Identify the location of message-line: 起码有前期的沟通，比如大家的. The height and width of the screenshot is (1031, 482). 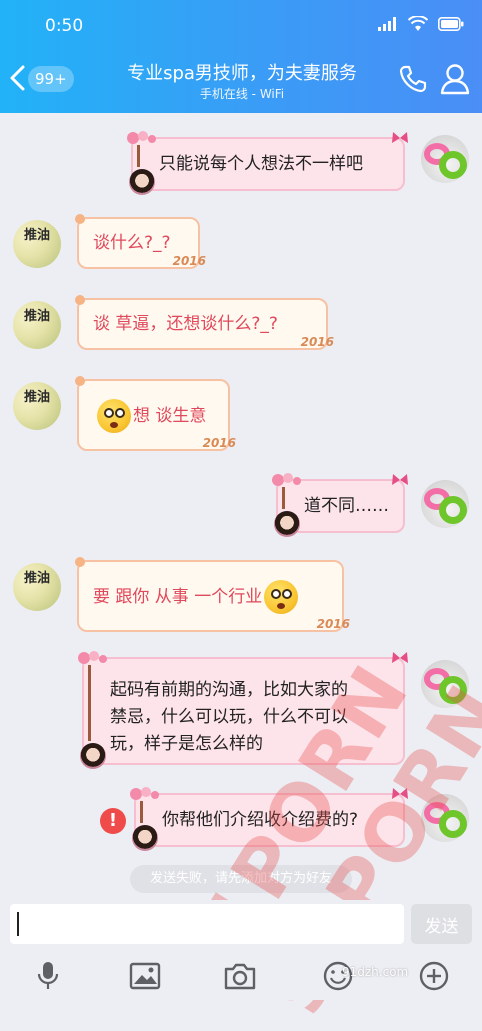
(229, 690).